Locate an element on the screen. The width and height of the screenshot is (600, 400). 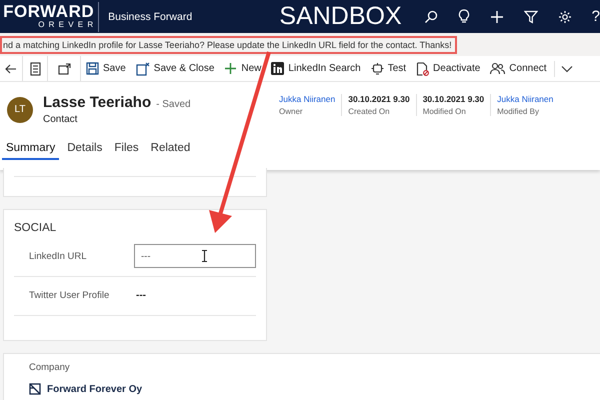
search-icon is located at coordinates (431, 17).